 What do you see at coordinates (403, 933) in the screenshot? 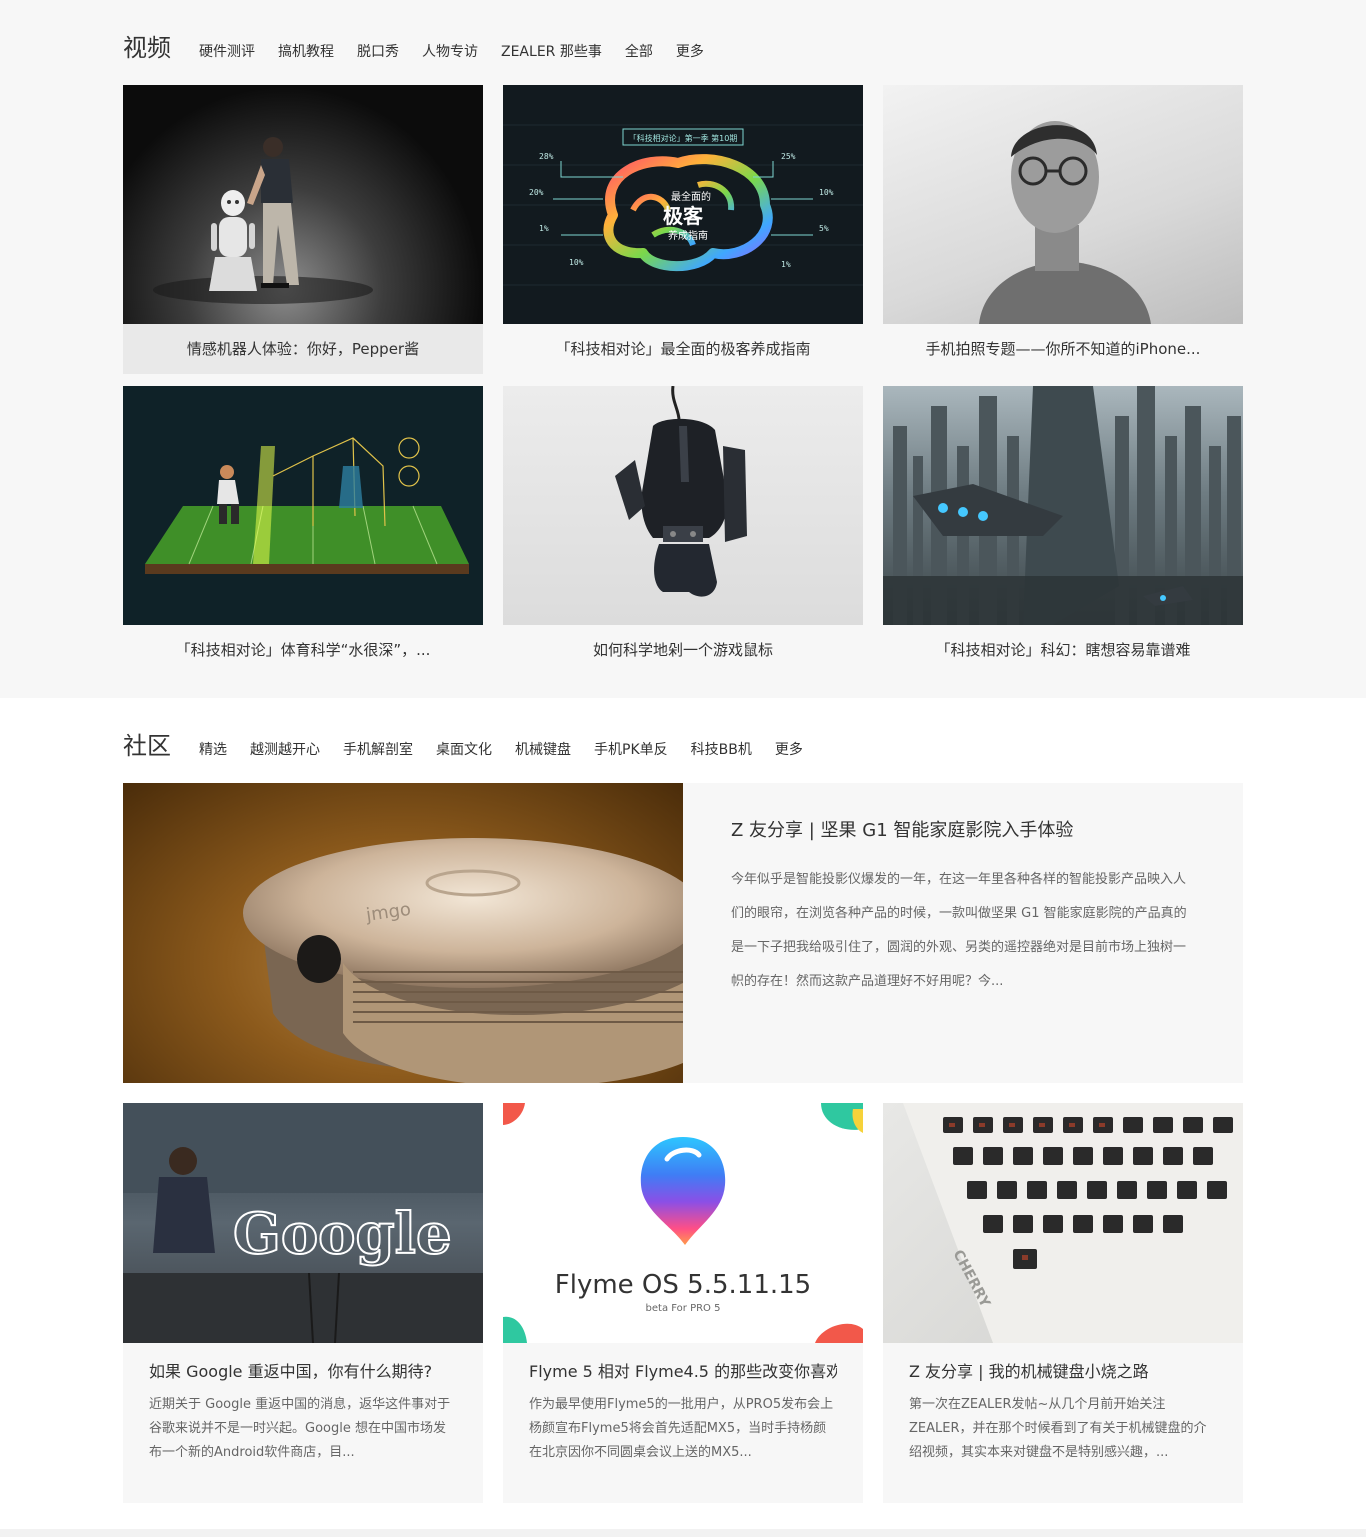
I see `featured-post-image: jmgo` at bounding box center [403, 933].